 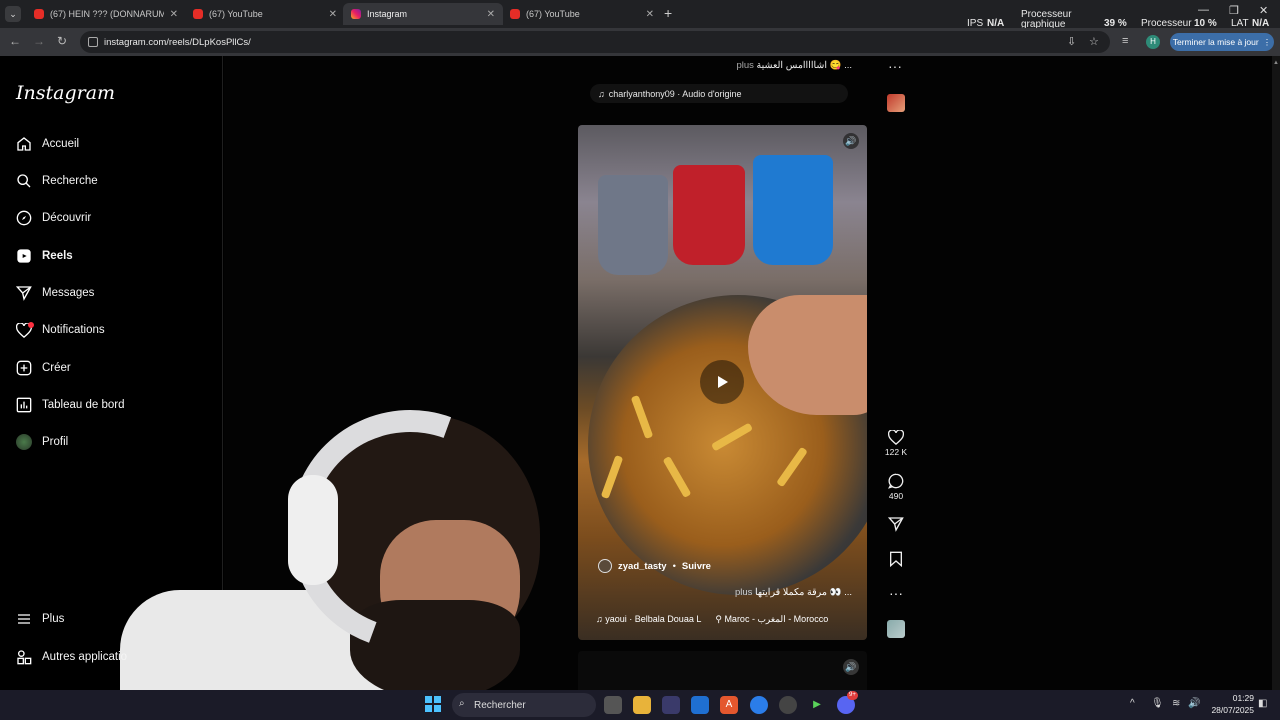 I want to click on taskbar-clock: 01:29 28/07/2025, so click(x=1228, y=704).